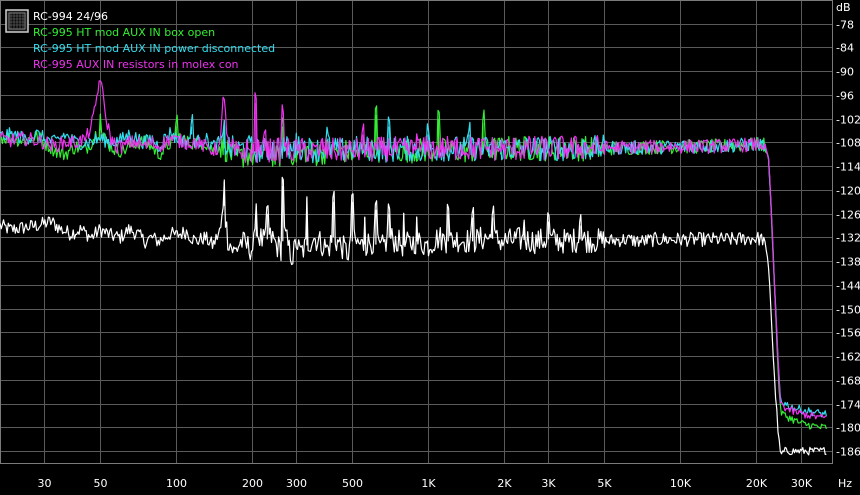 The width and height of the screenshot is (860, 495). Describe the element at coordinates (848, 120) in the screenshot. I see `y-tick-label: -102` at that location.